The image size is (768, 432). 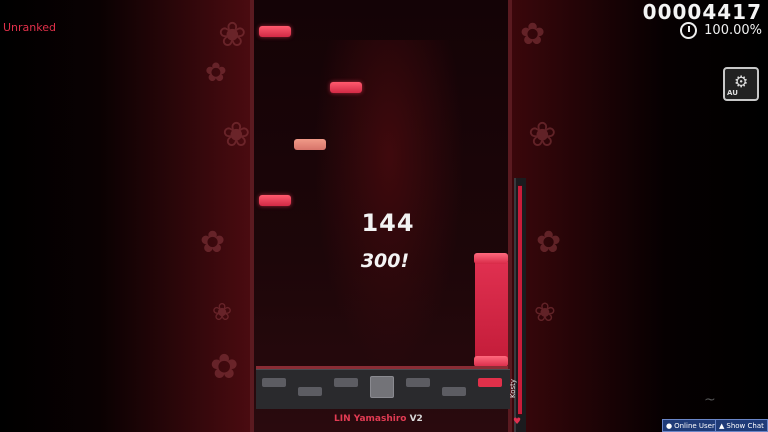 I want to click on online-users-label: Online Users, so click(x=696, y=425).